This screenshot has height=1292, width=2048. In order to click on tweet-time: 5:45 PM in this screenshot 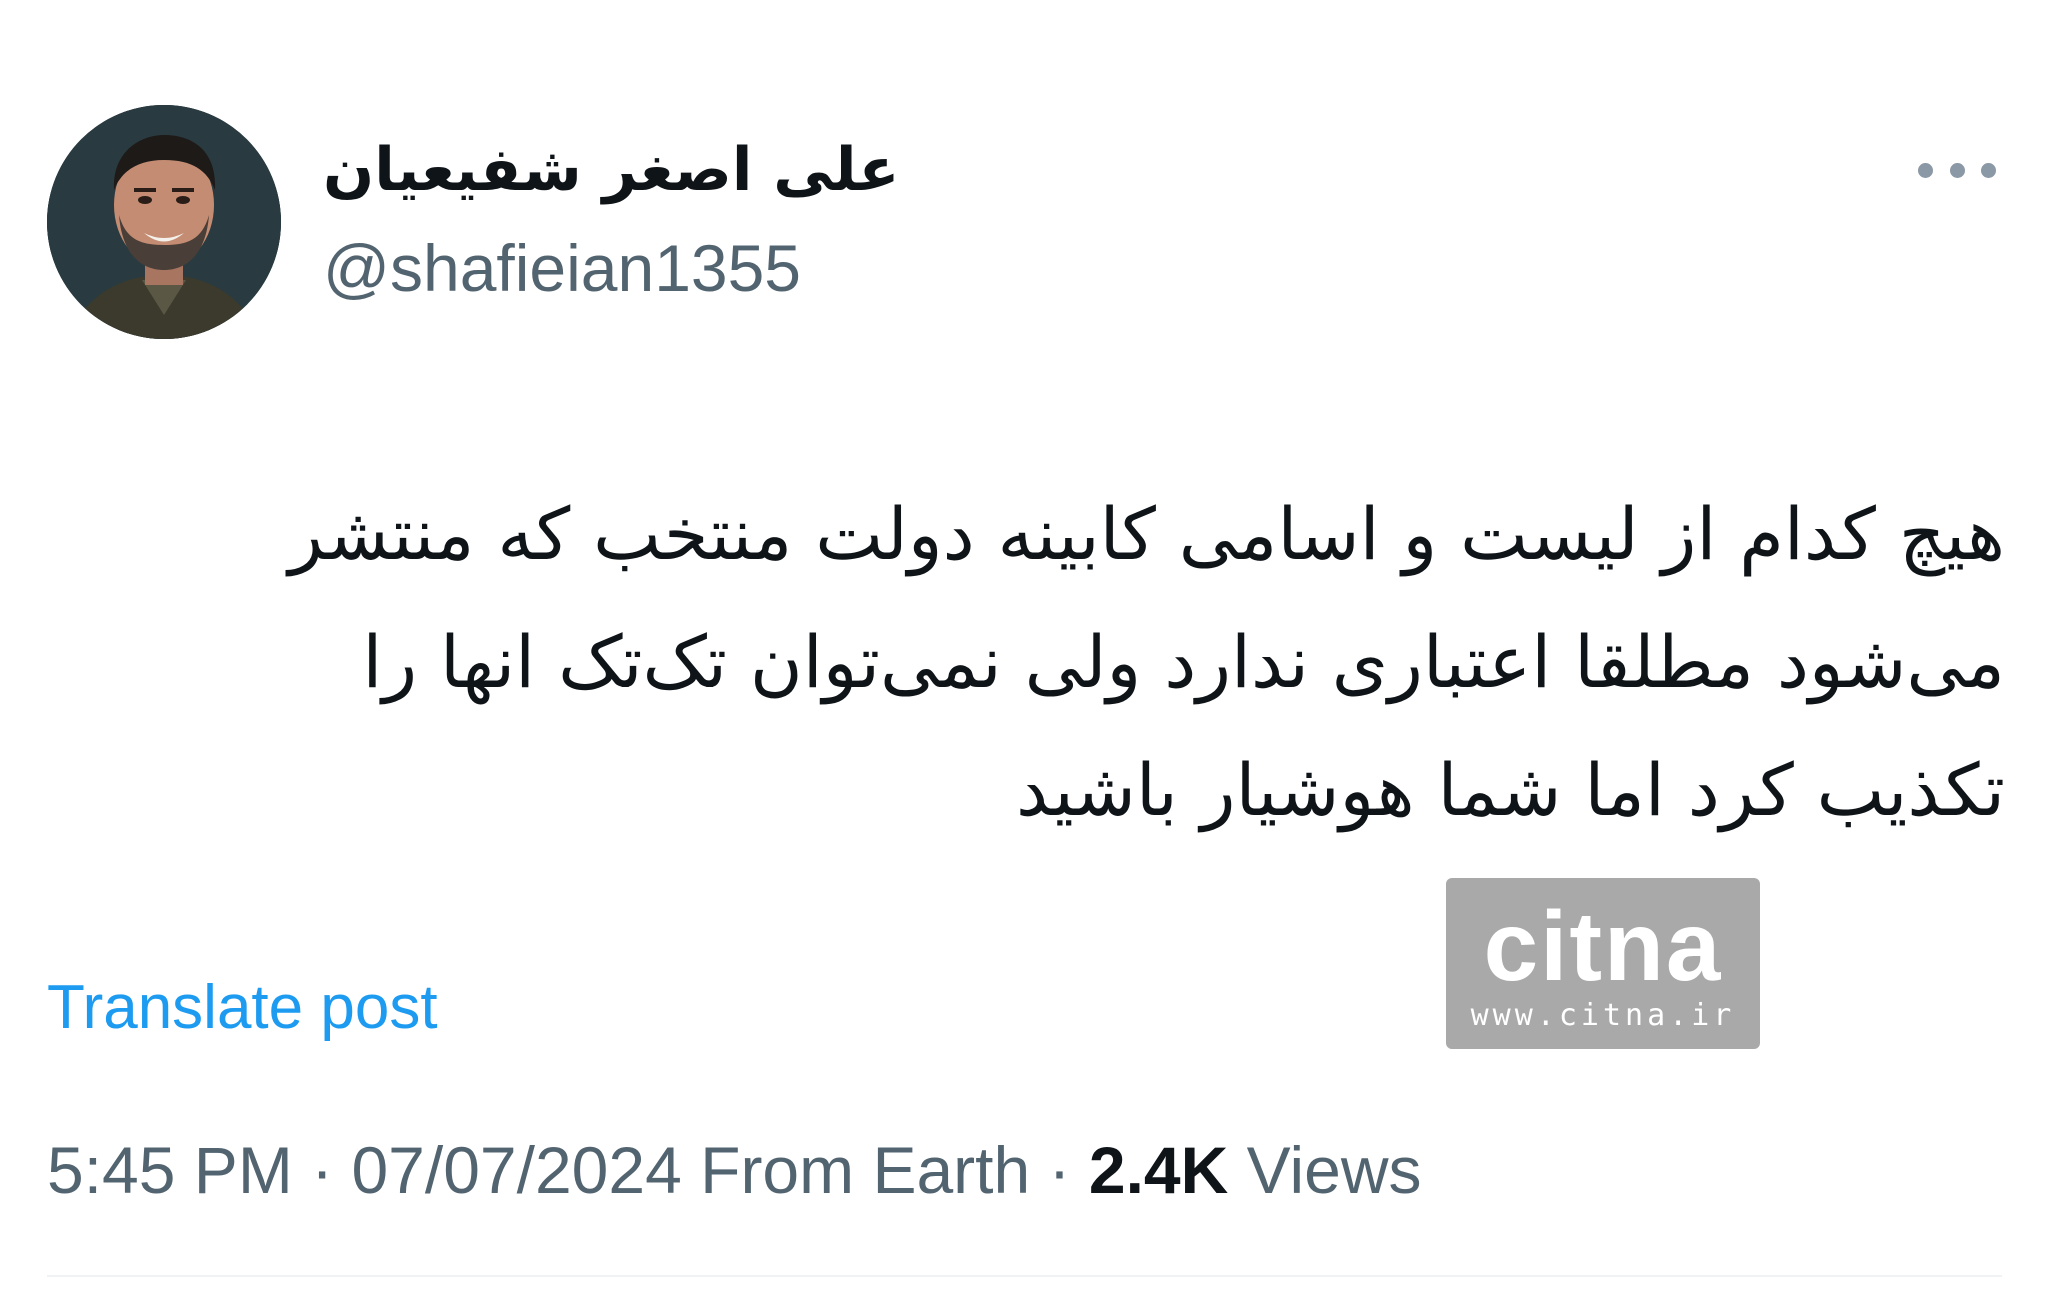, I will do `click(170, 1170)`.